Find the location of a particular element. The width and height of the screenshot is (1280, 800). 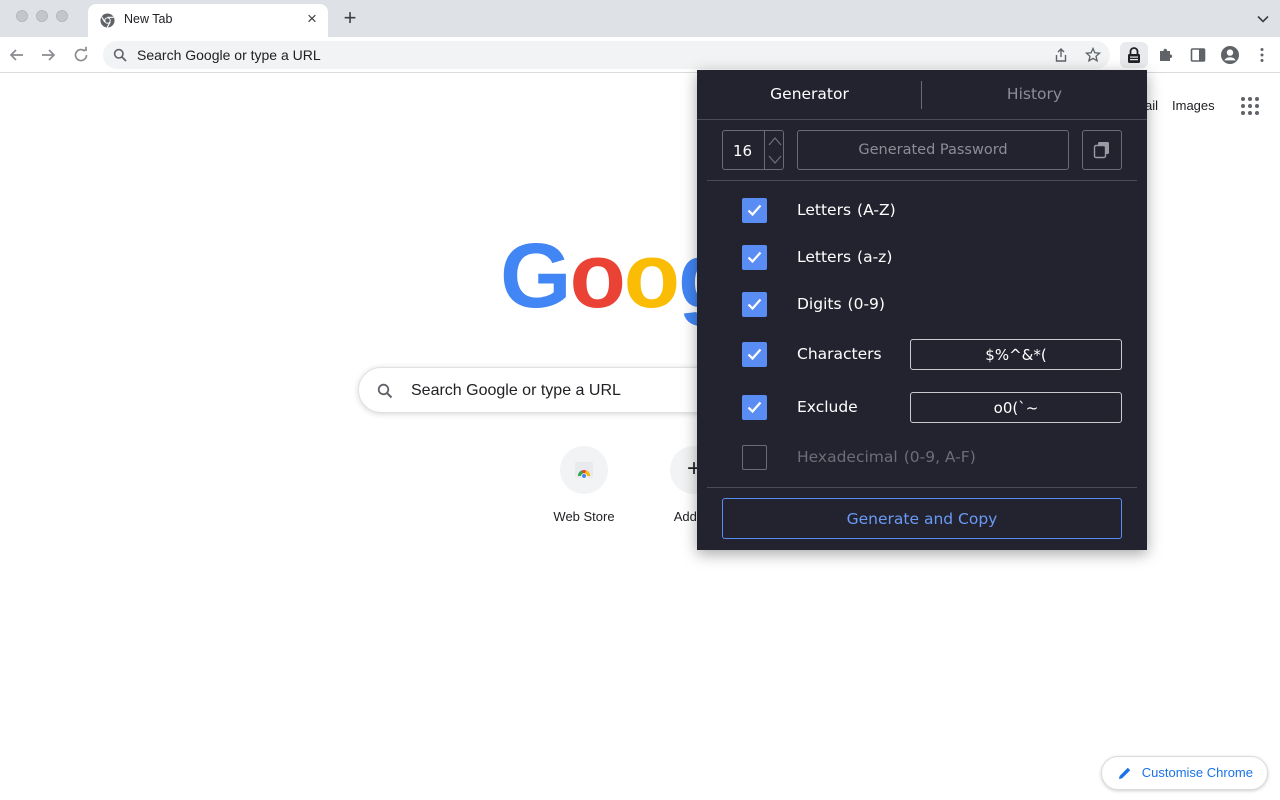

option-label: Hexadecimal (0-9, A-F) is located at coordinates (886, 457).